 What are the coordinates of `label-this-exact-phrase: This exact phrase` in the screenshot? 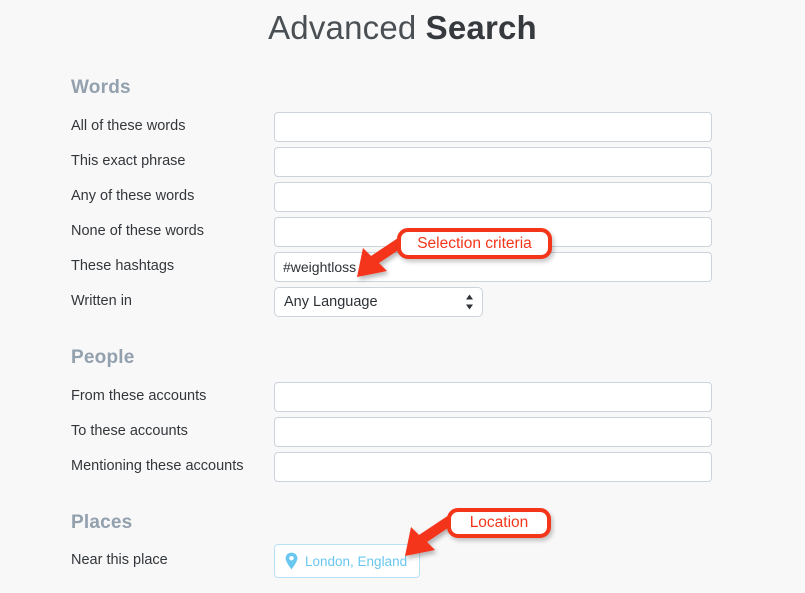 It's located at (128, 161).